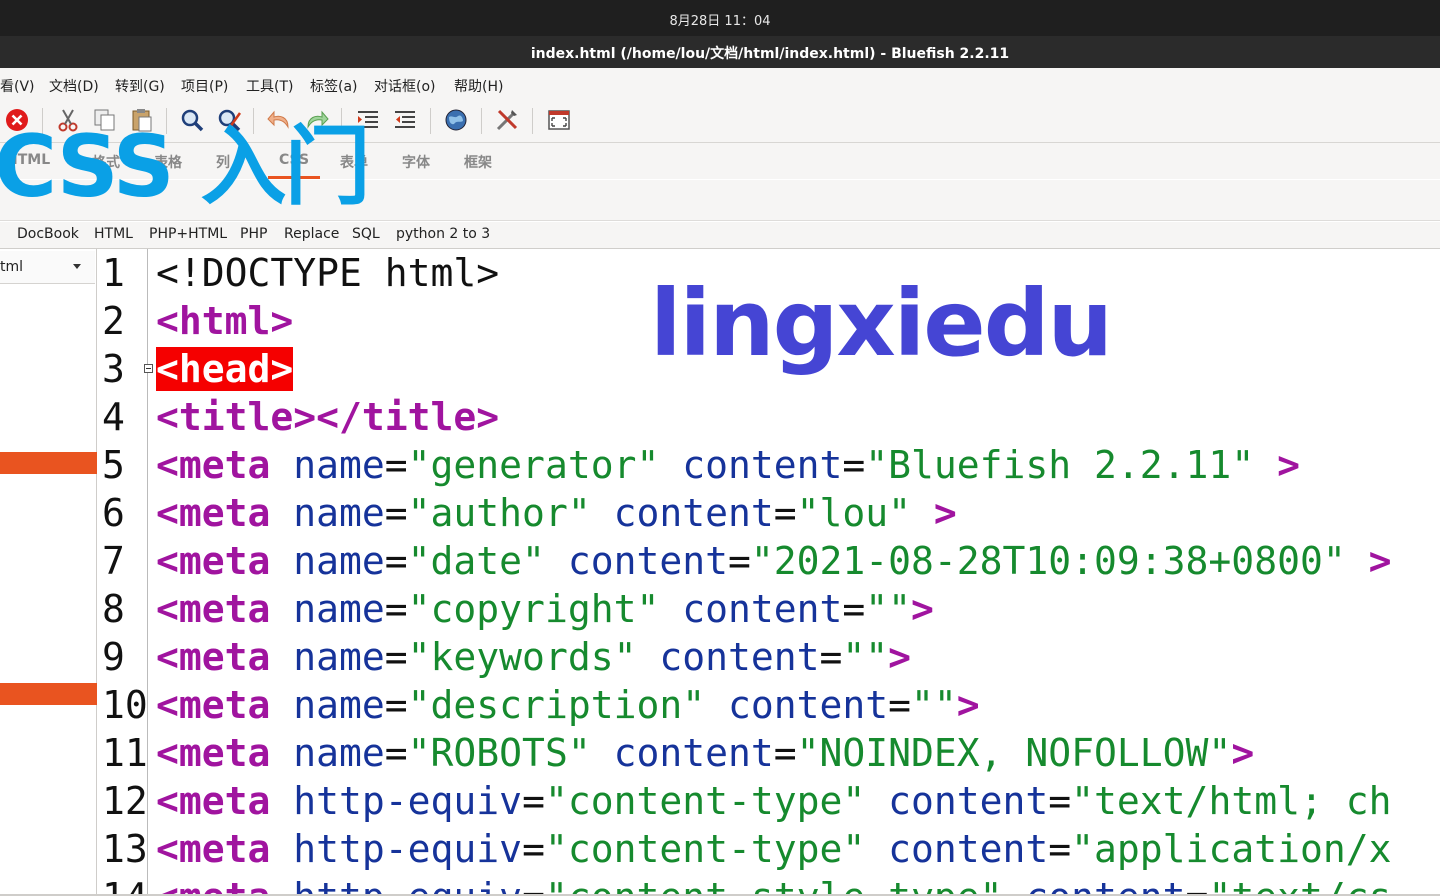 The image size is (1440, 896). What do you see at coordinates (416, 162) in the screenshot?
I see `tab-fonts: 字体` at bounding box center [416, 162].